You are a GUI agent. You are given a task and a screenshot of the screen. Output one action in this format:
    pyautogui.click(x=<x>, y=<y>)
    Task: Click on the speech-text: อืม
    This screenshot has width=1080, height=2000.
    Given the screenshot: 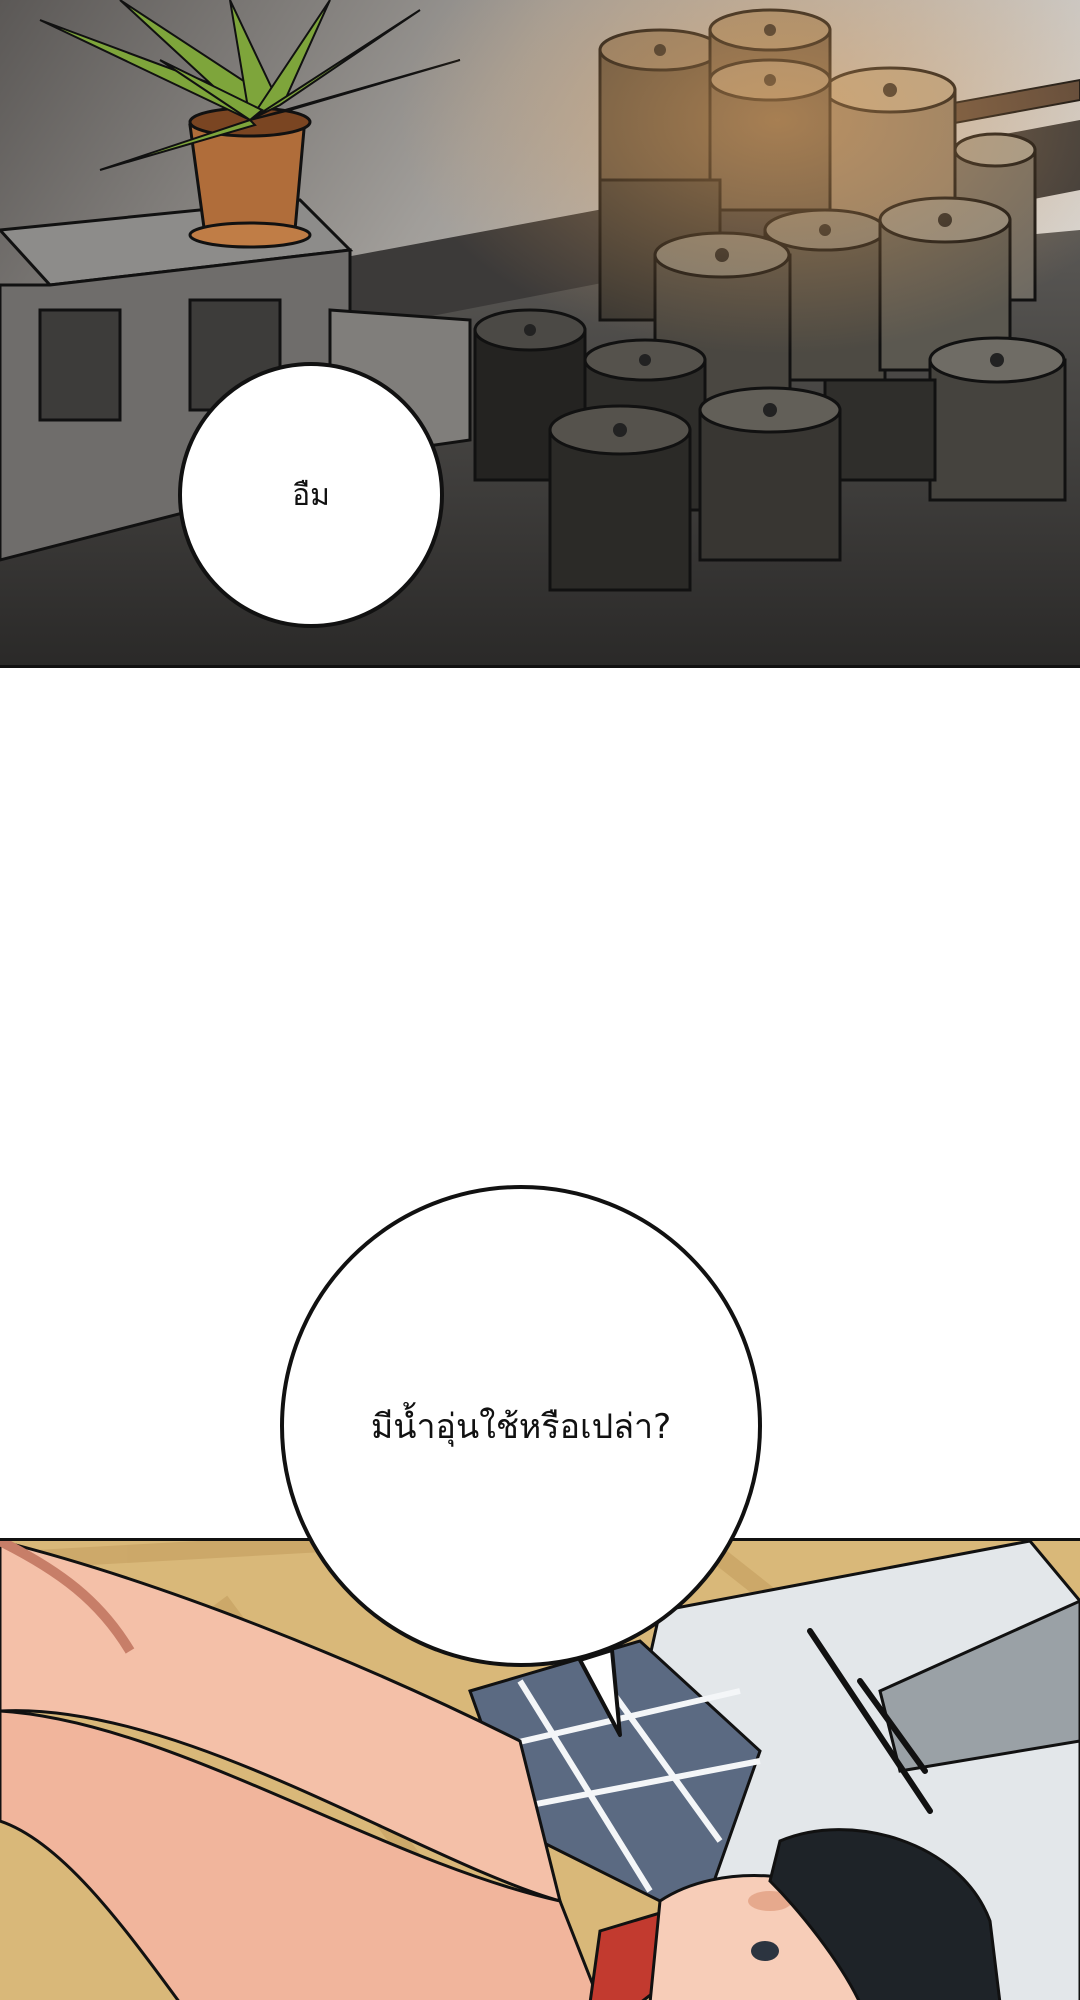 What is the action you would take?
    pyautogui.click(x=311, y=495)
    